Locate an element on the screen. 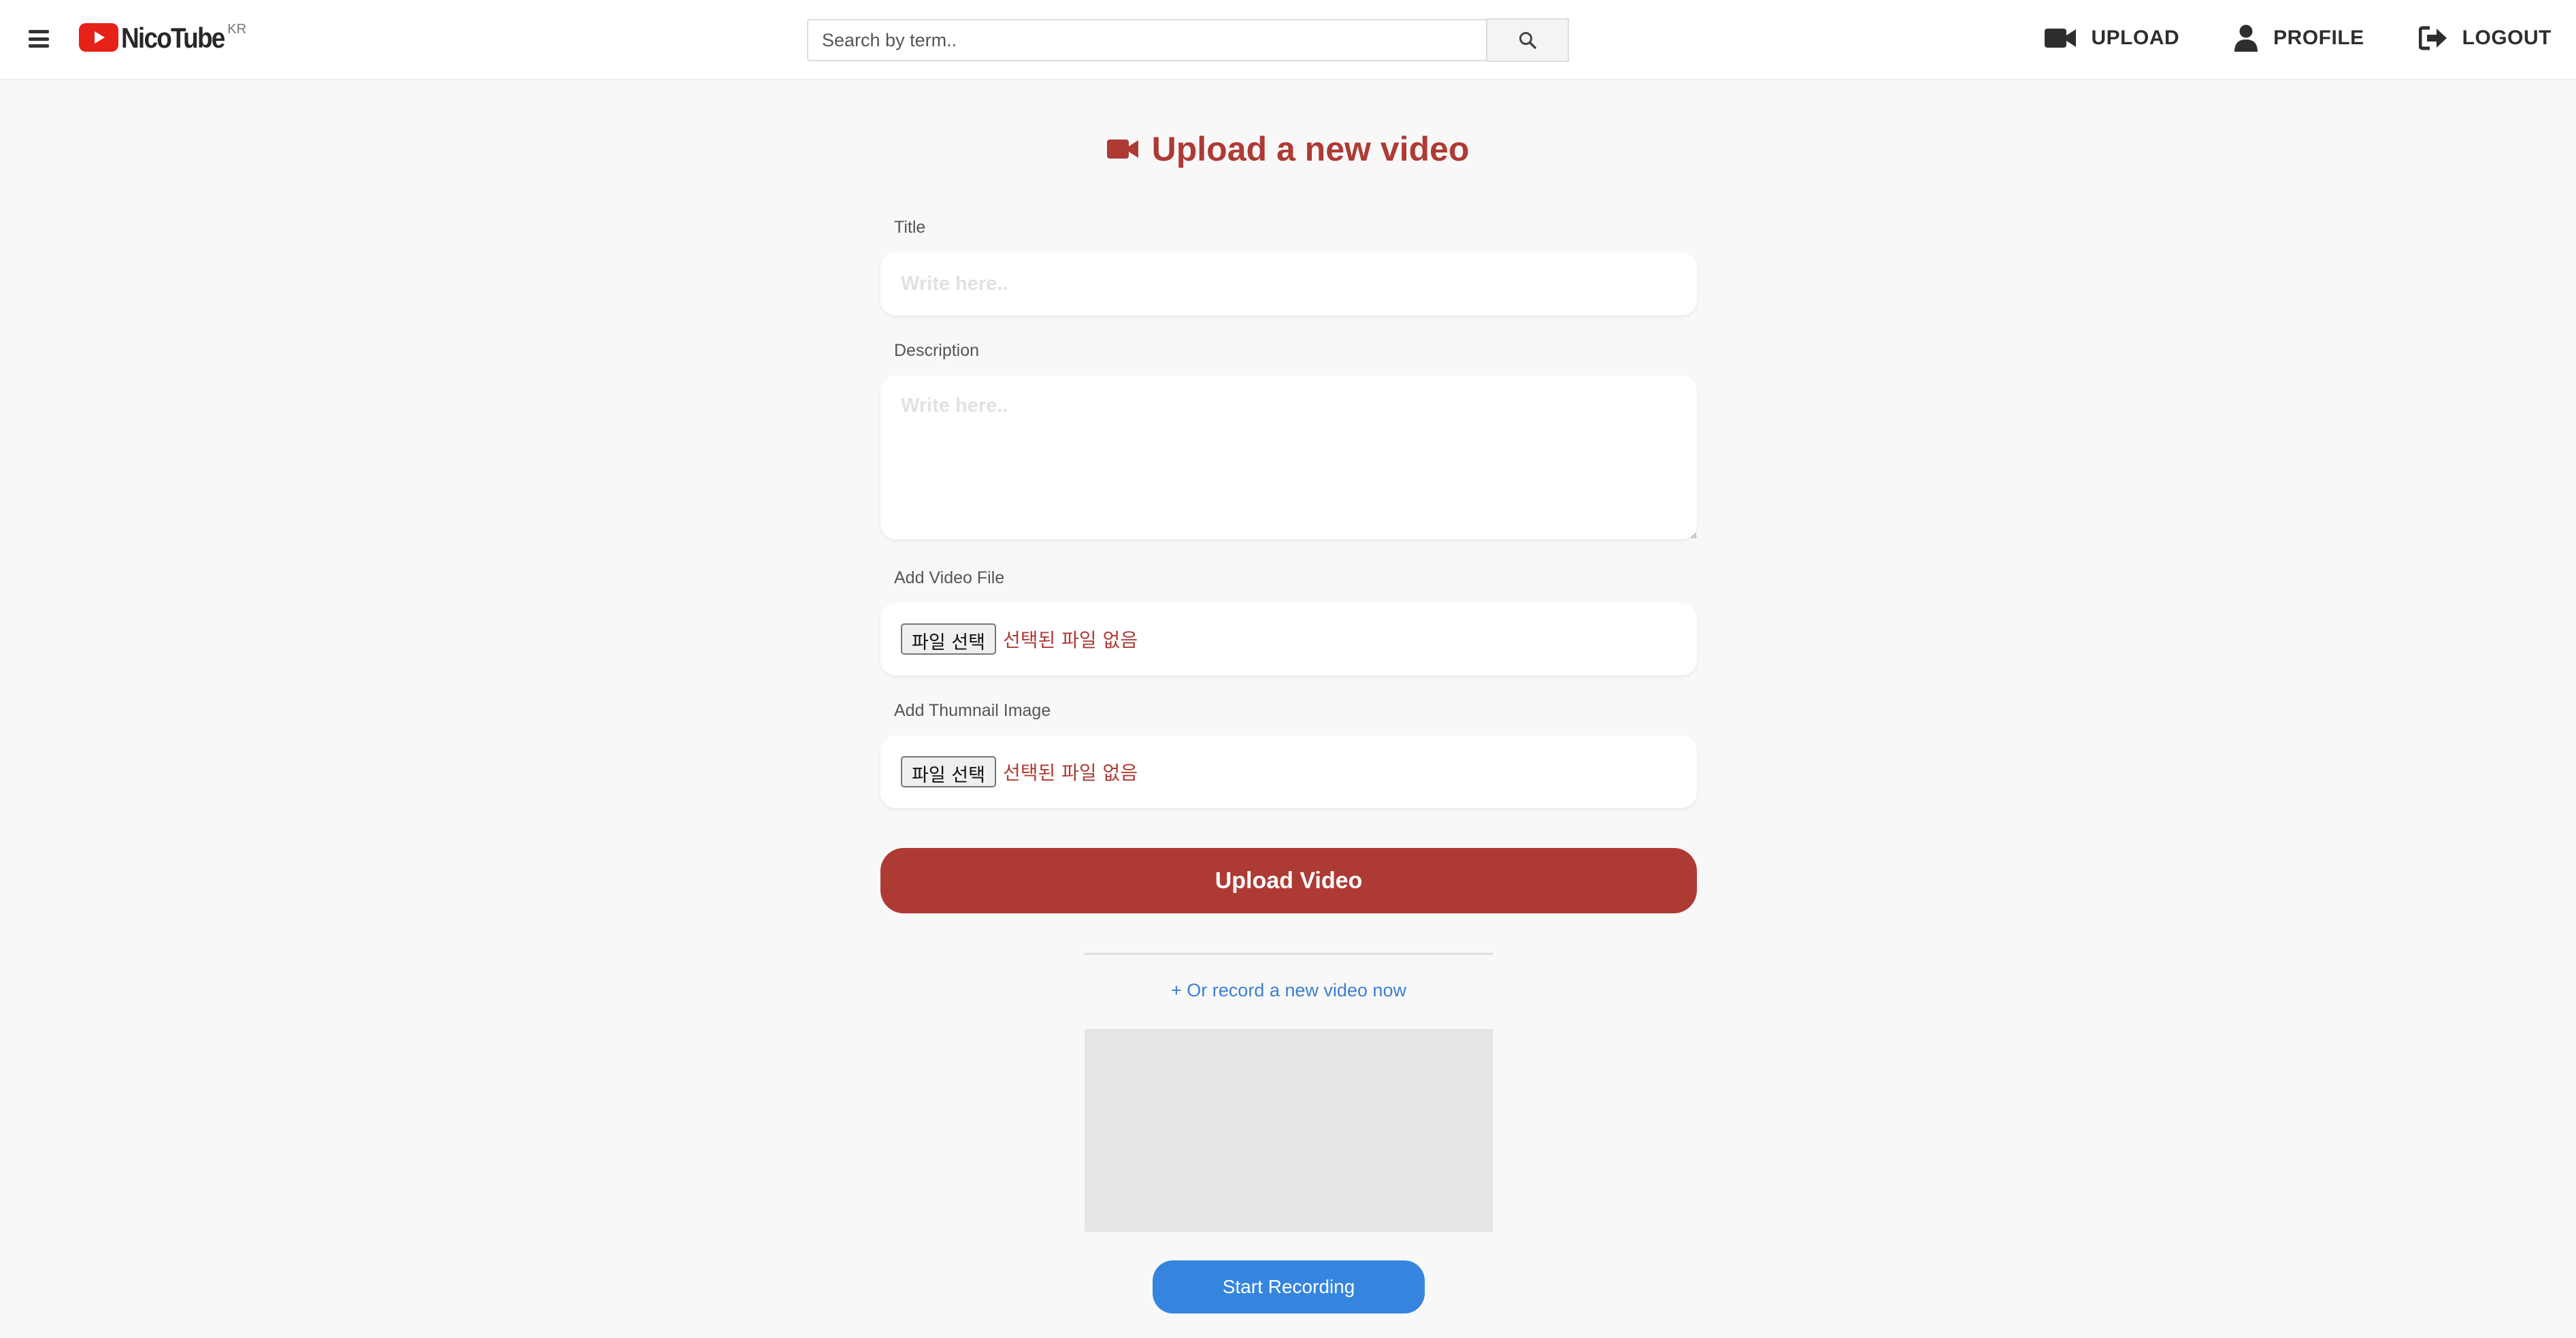 Image resolution: width=2576 pixels, height=1338 pixels. video-preview is located at coordinates (1289, 1130).